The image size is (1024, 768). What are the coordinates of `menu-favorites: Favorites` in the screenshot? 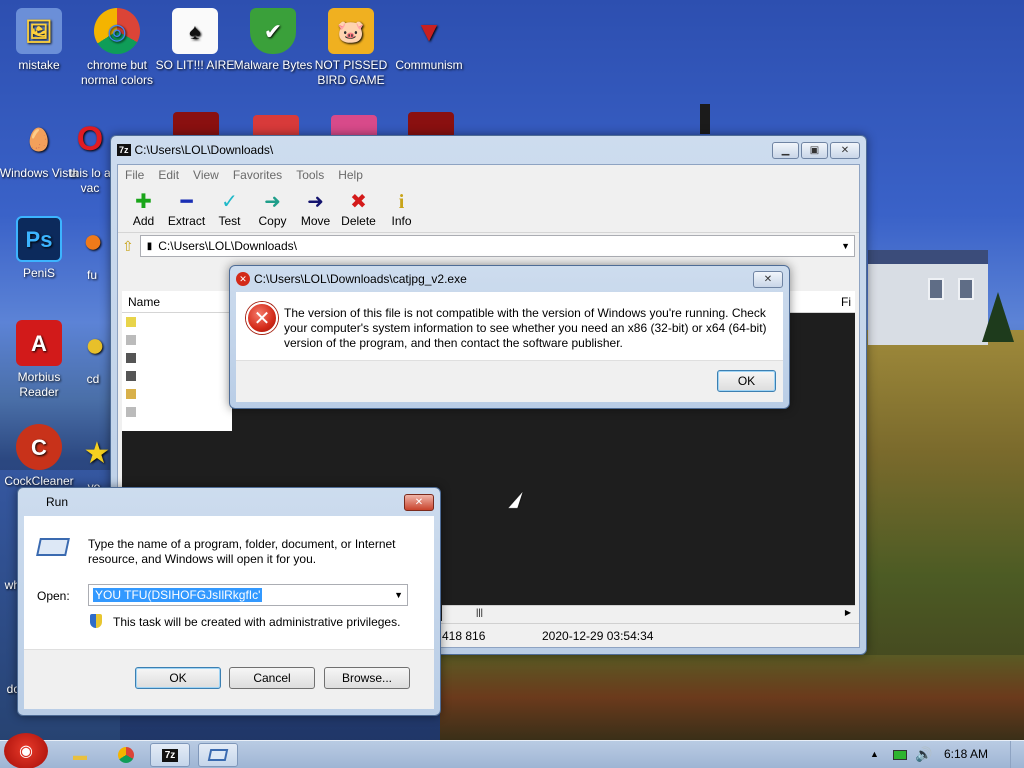 It's located at (257, 175).